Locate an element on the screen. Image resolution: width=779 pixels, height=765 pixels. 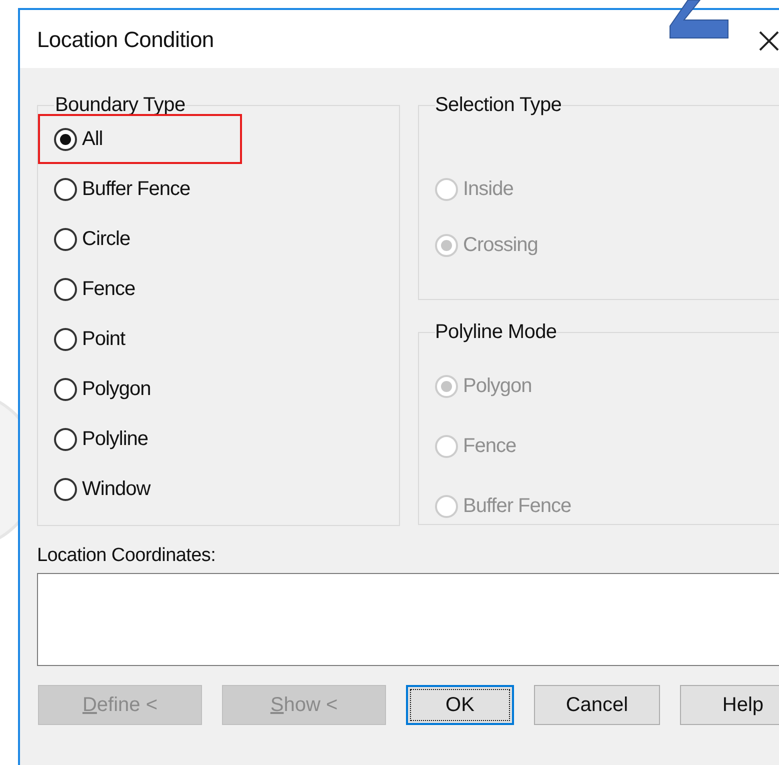
radio-option: Circle is located at coordinates (92, 239).